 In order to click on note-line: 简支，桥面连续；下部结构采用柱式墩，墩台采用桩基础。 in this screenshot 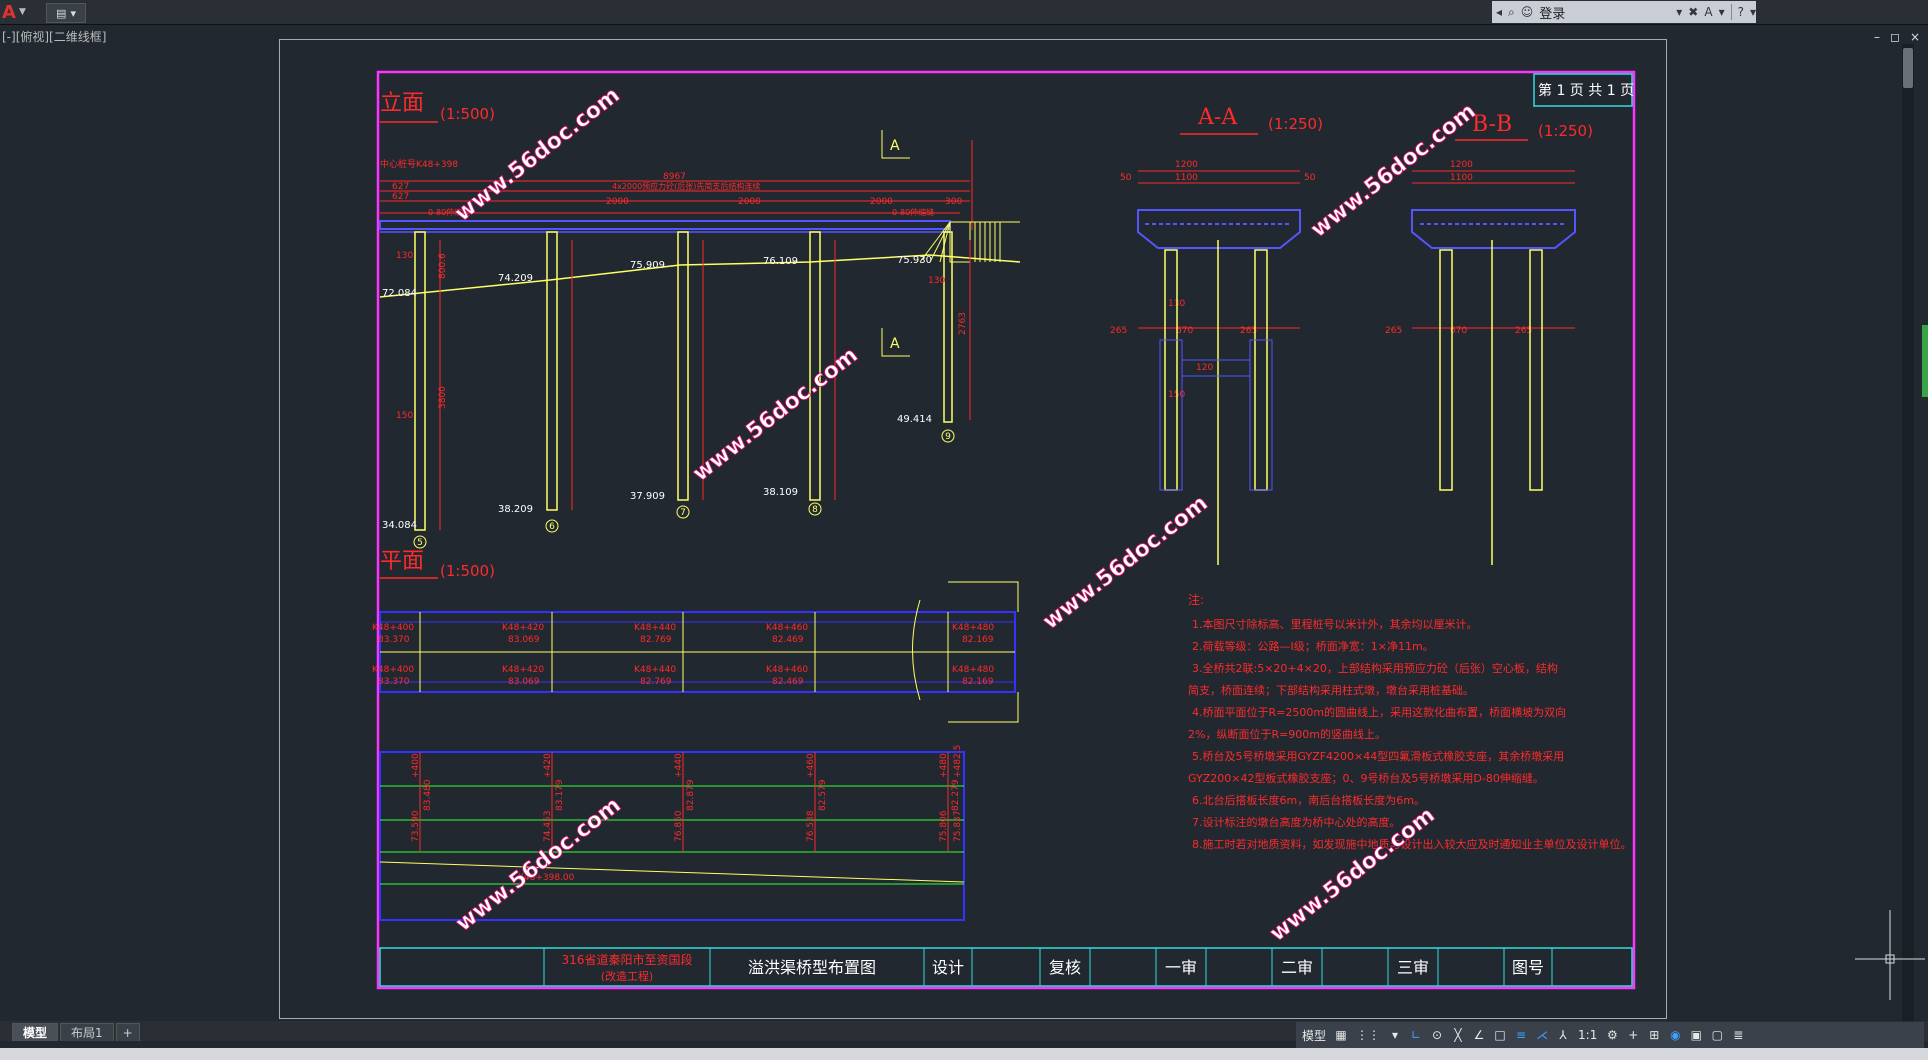, I will do `click(1331, 690)`.